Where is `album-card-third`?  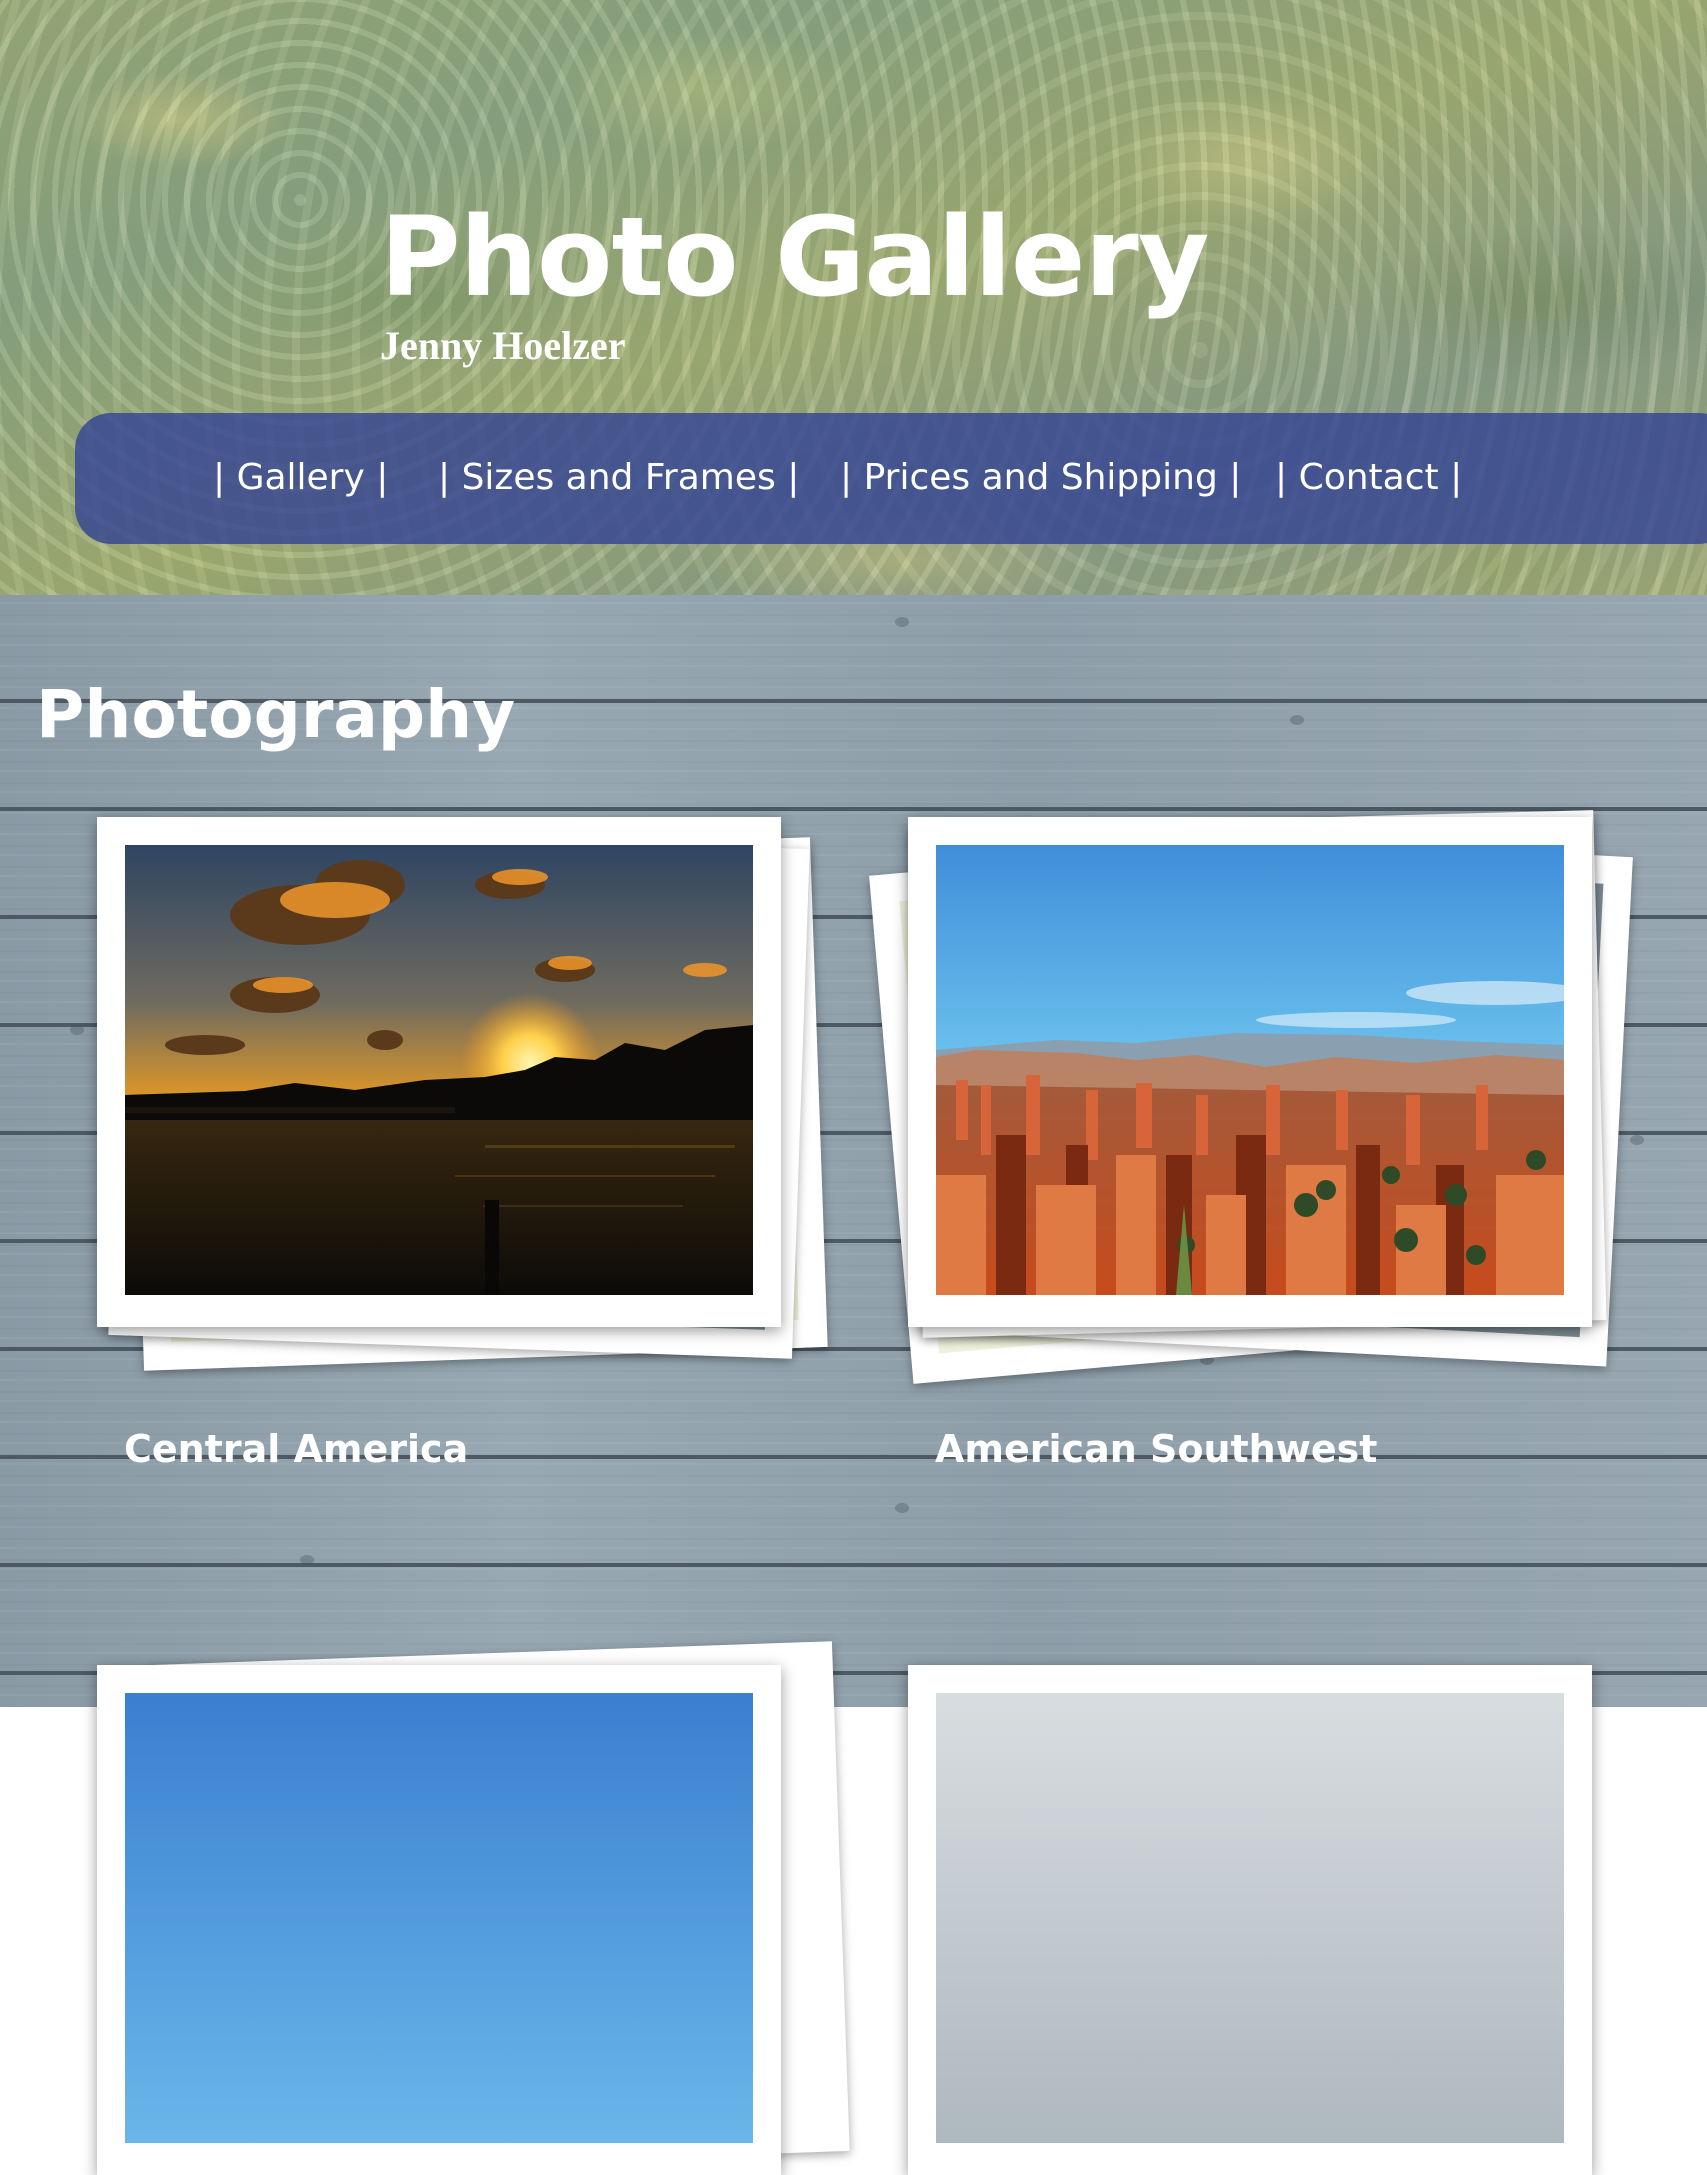
album-card-third is located at coordinates (473, 1908).